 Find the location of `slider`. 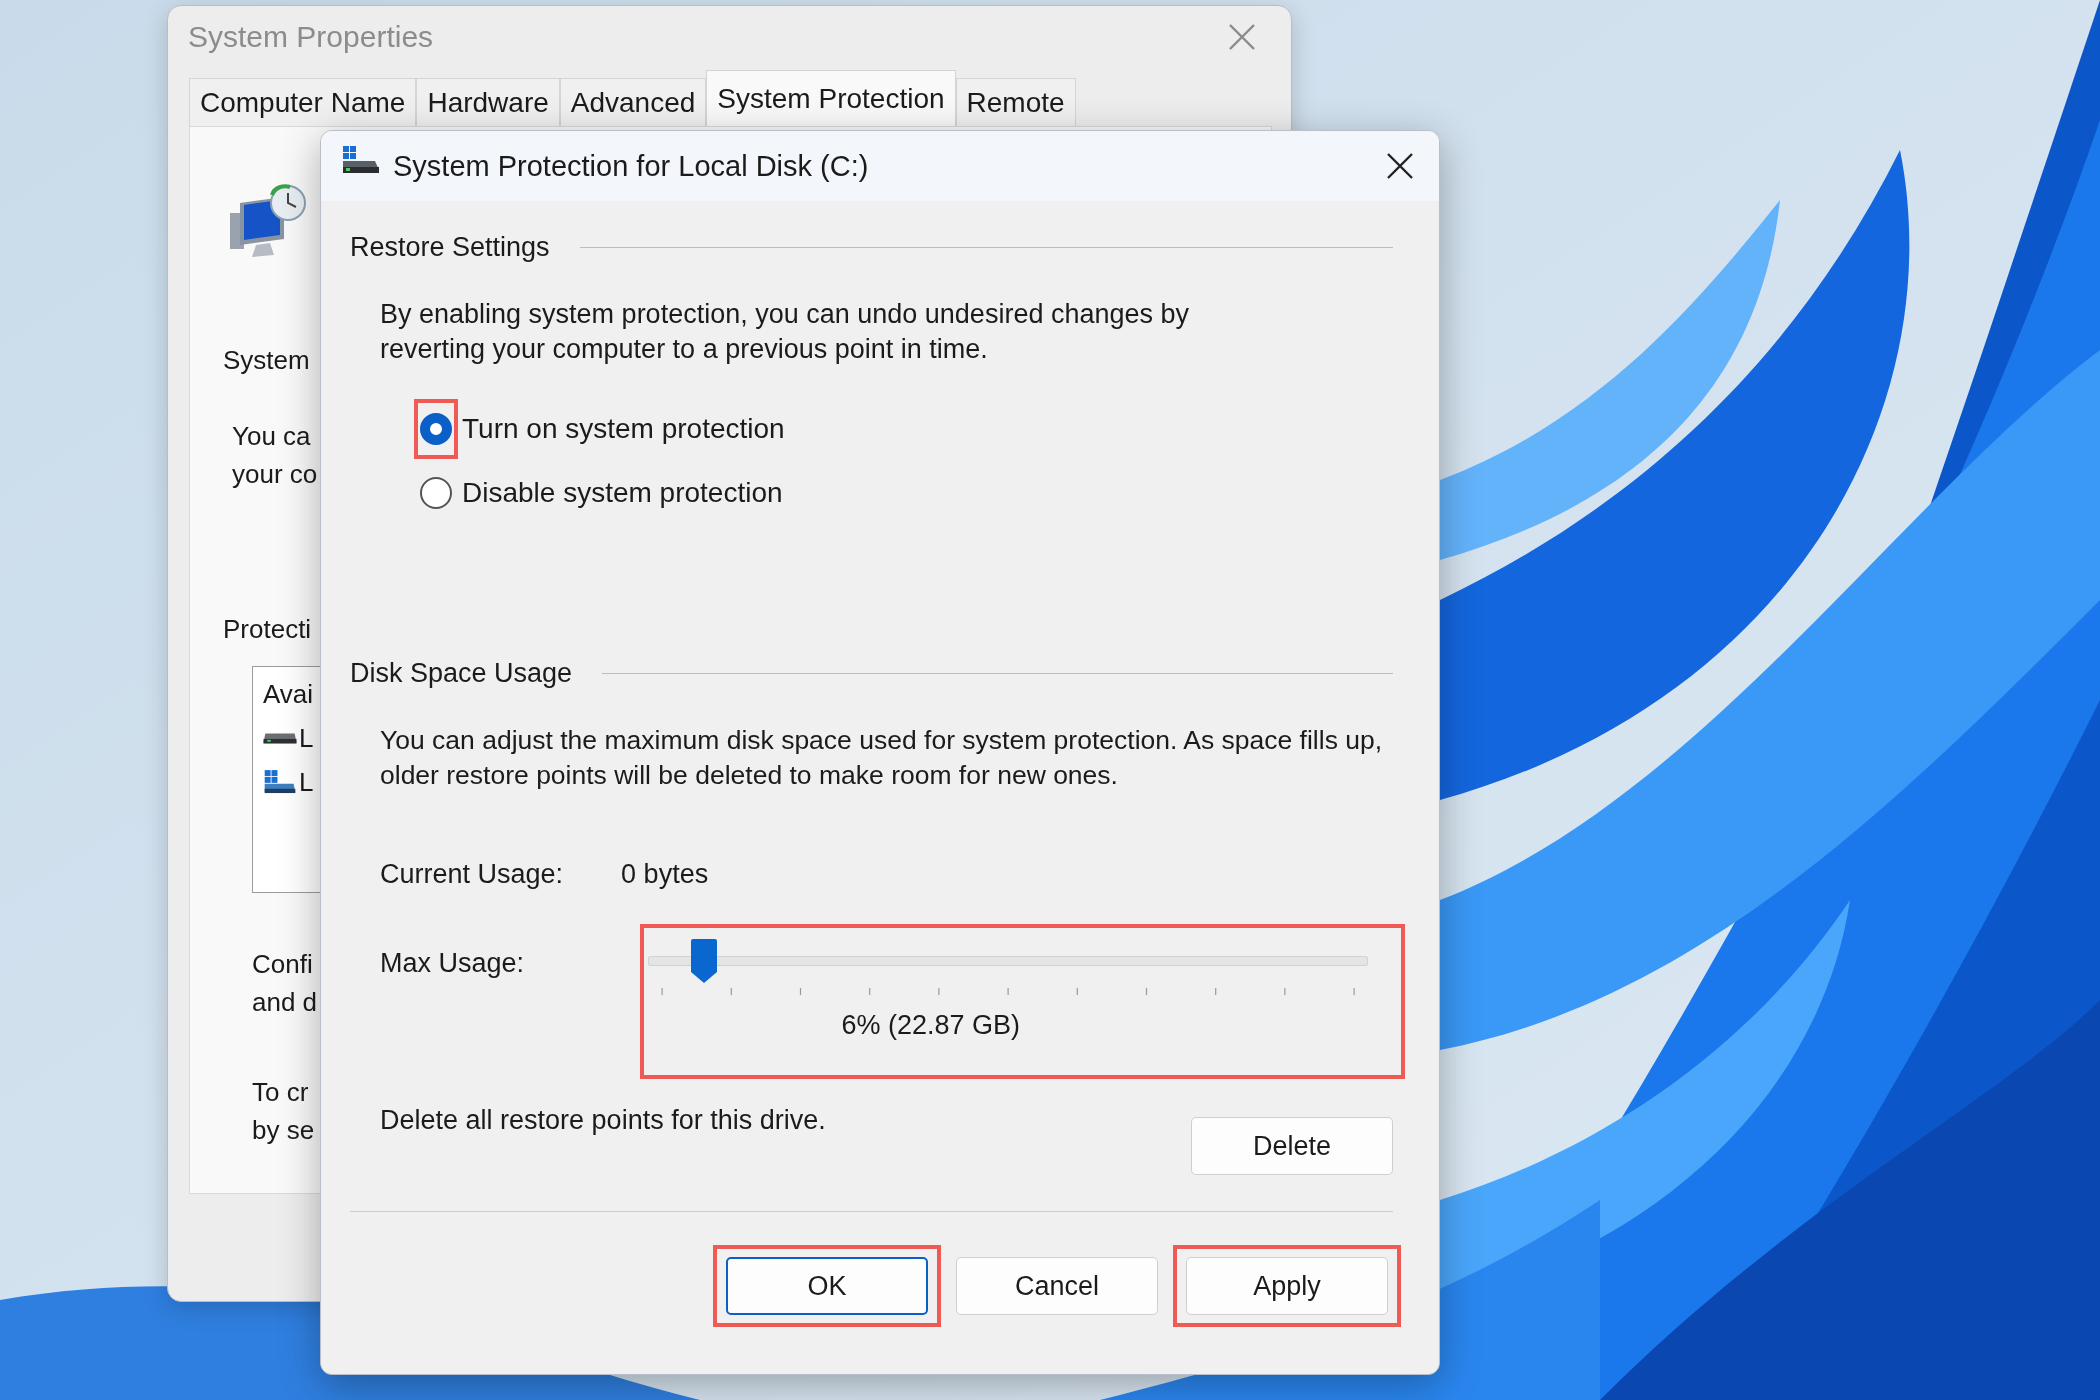

slider is located at coordinates (1008, 961).